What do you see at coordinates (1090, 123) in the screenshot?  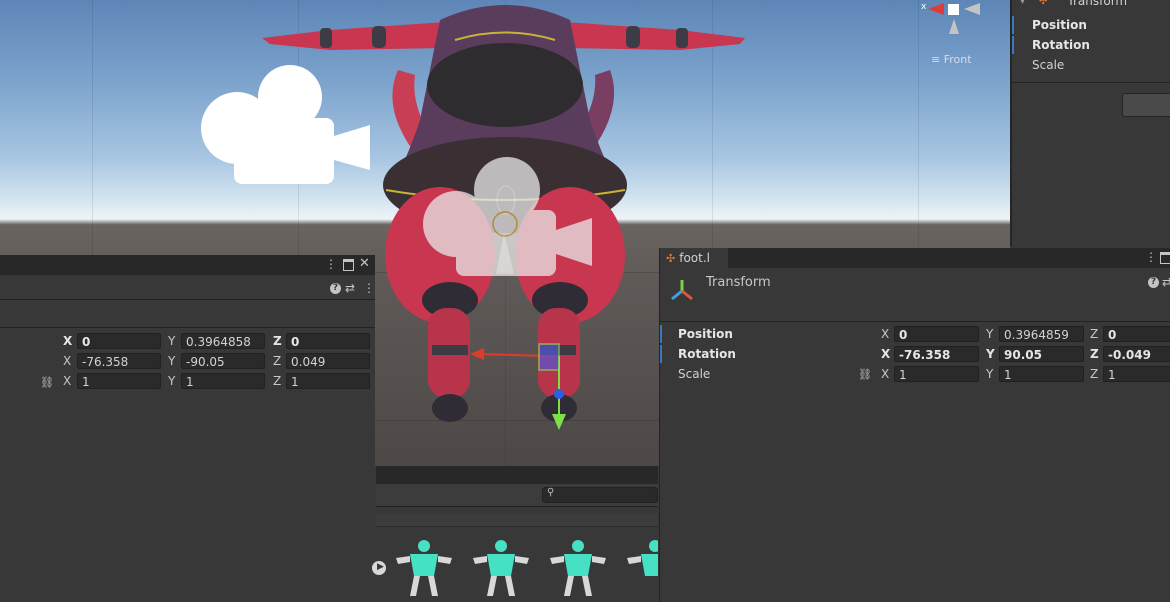 I see `inspector-panel-right: ▾ ✣ Transform Position Rotation Scale` at bounding box center [1090, 123].